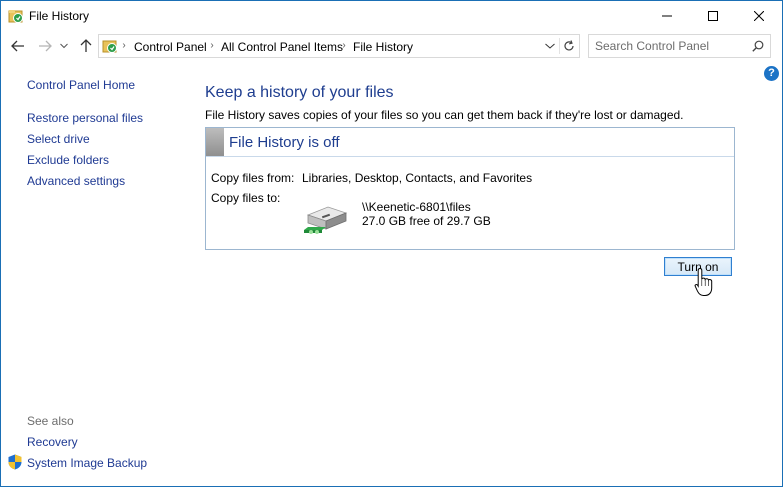 This screenshot has width=783, height=487. Describe the element at coordinates (703, 281) in the screenshot. I see `hand-cursor-icon` at that location.